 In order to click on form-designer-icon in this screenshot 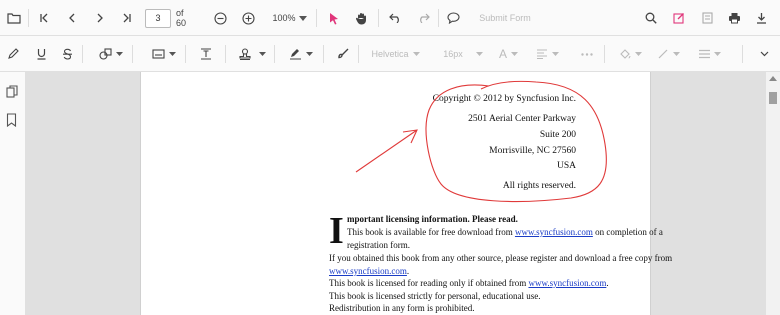, I will do `click(707, 18)`.